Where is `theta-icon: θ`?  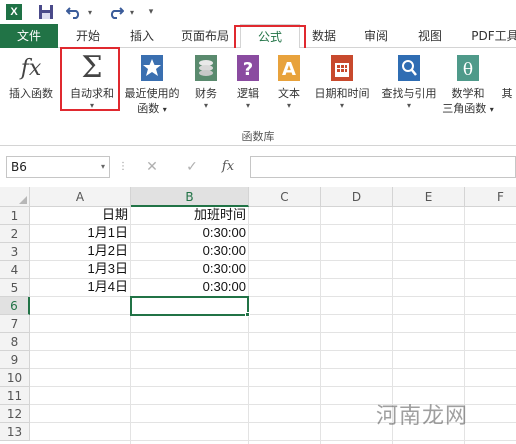 theta-icon: θ is located at coordinates (468, 68).